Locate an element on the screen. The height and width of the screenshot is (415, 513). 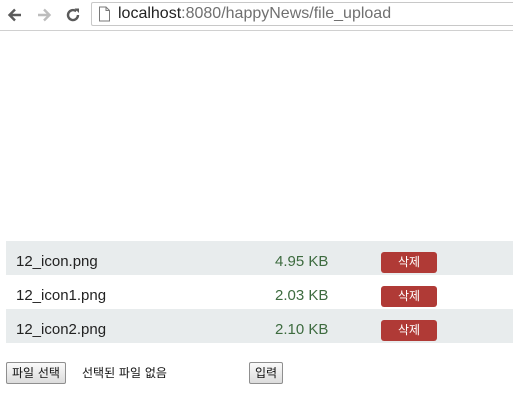
arrow-left-icon is located at coordinates (14, 15).